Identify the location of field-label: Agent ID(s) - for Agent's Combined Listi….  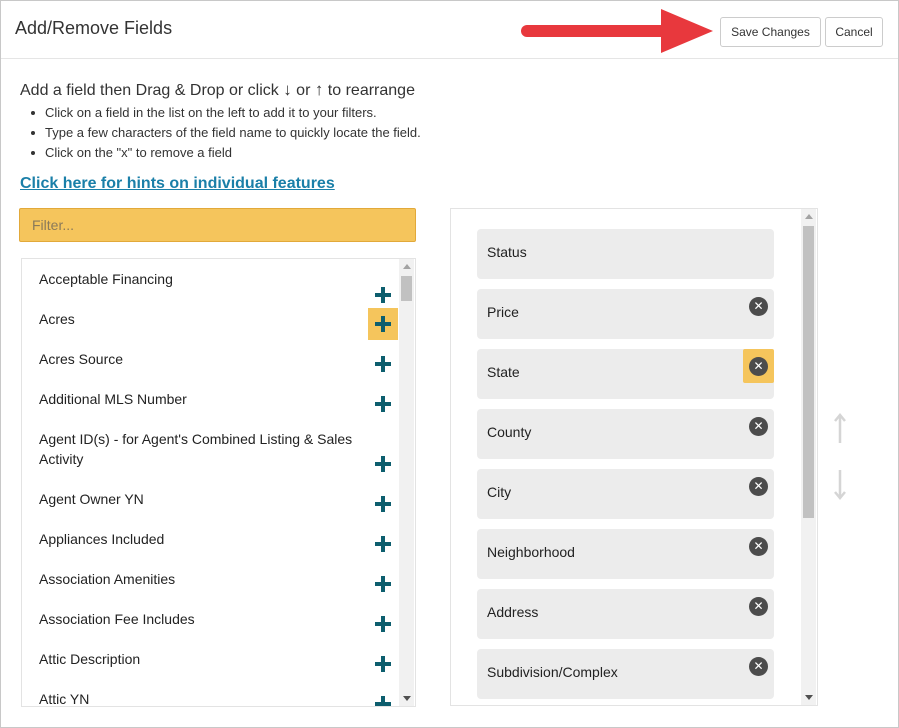
(196, 449).